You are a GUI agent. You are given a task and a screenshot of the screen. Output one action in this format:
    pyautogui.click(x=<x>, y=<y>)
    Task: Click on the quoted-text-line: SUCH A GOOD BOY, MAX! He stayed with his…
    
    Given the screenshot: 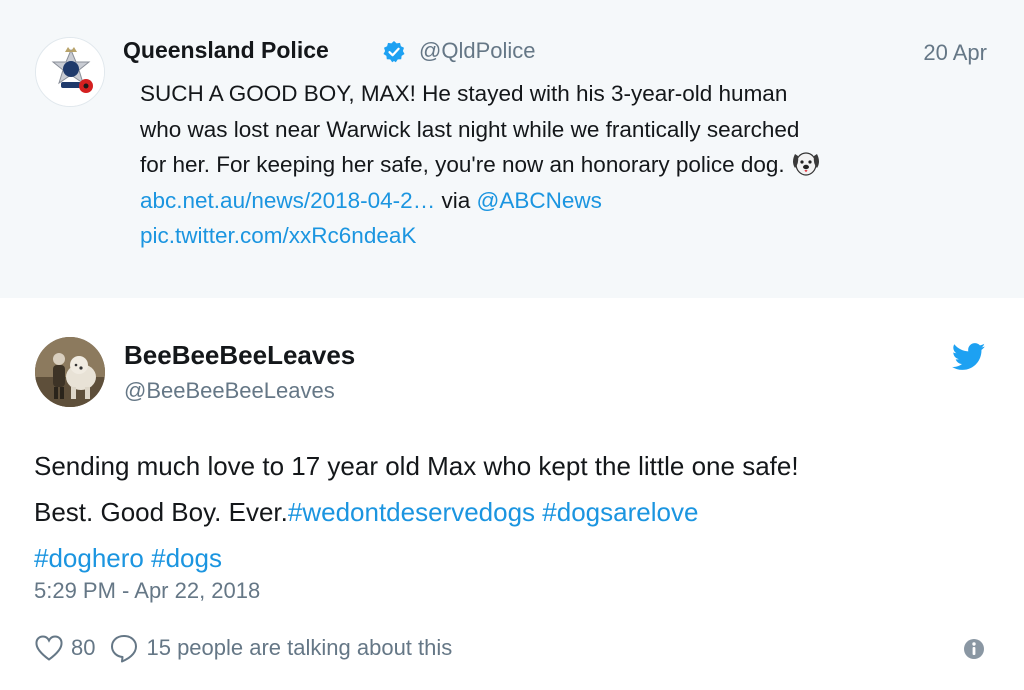 What is the action you would take?
    pyautogui.click(x=464, y=93)
    